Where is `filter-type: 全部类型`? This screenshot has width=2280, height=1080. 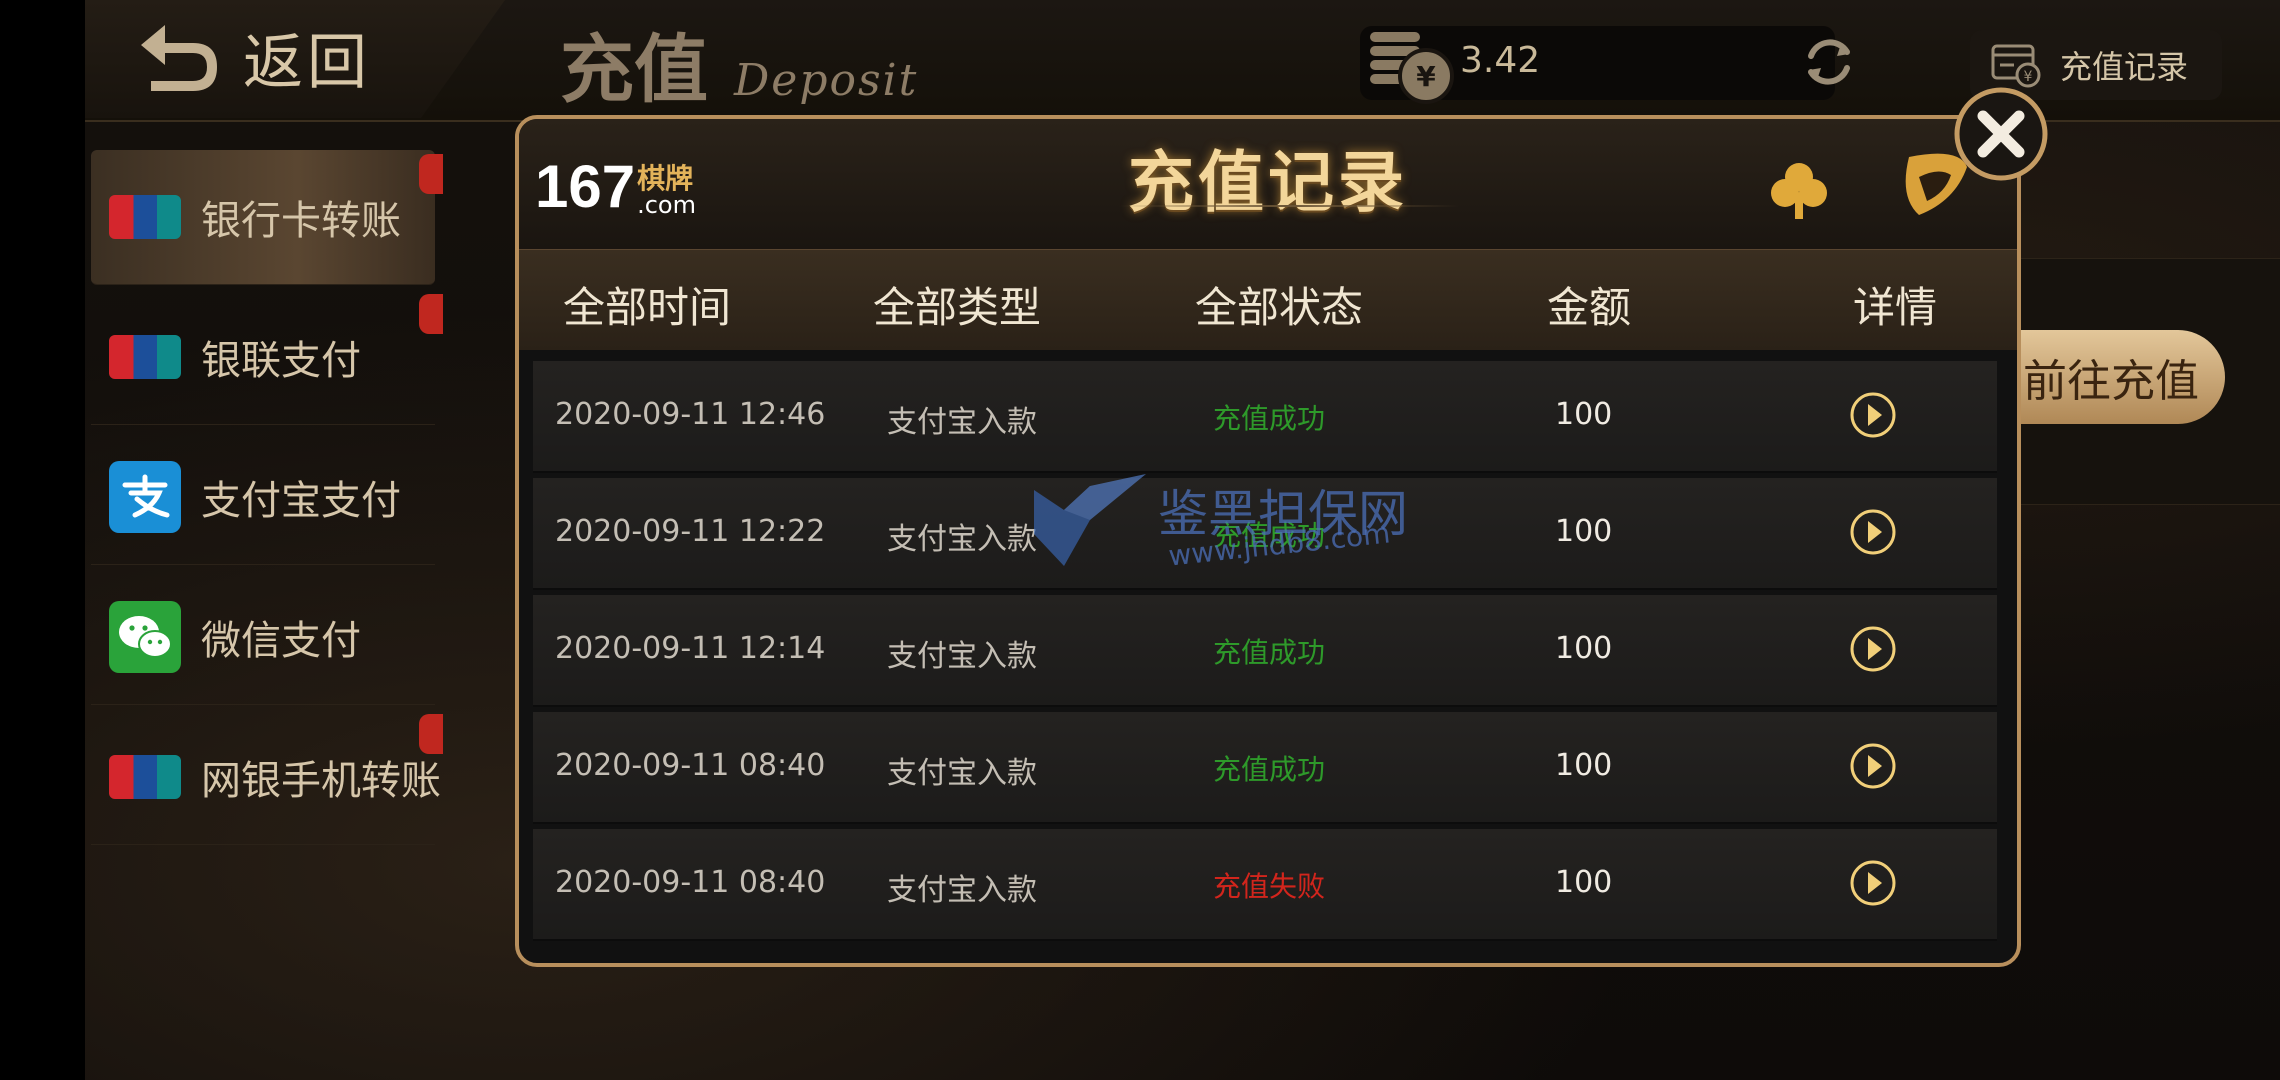
filter-type: 全部类型 is located at coordinates (957, 304).